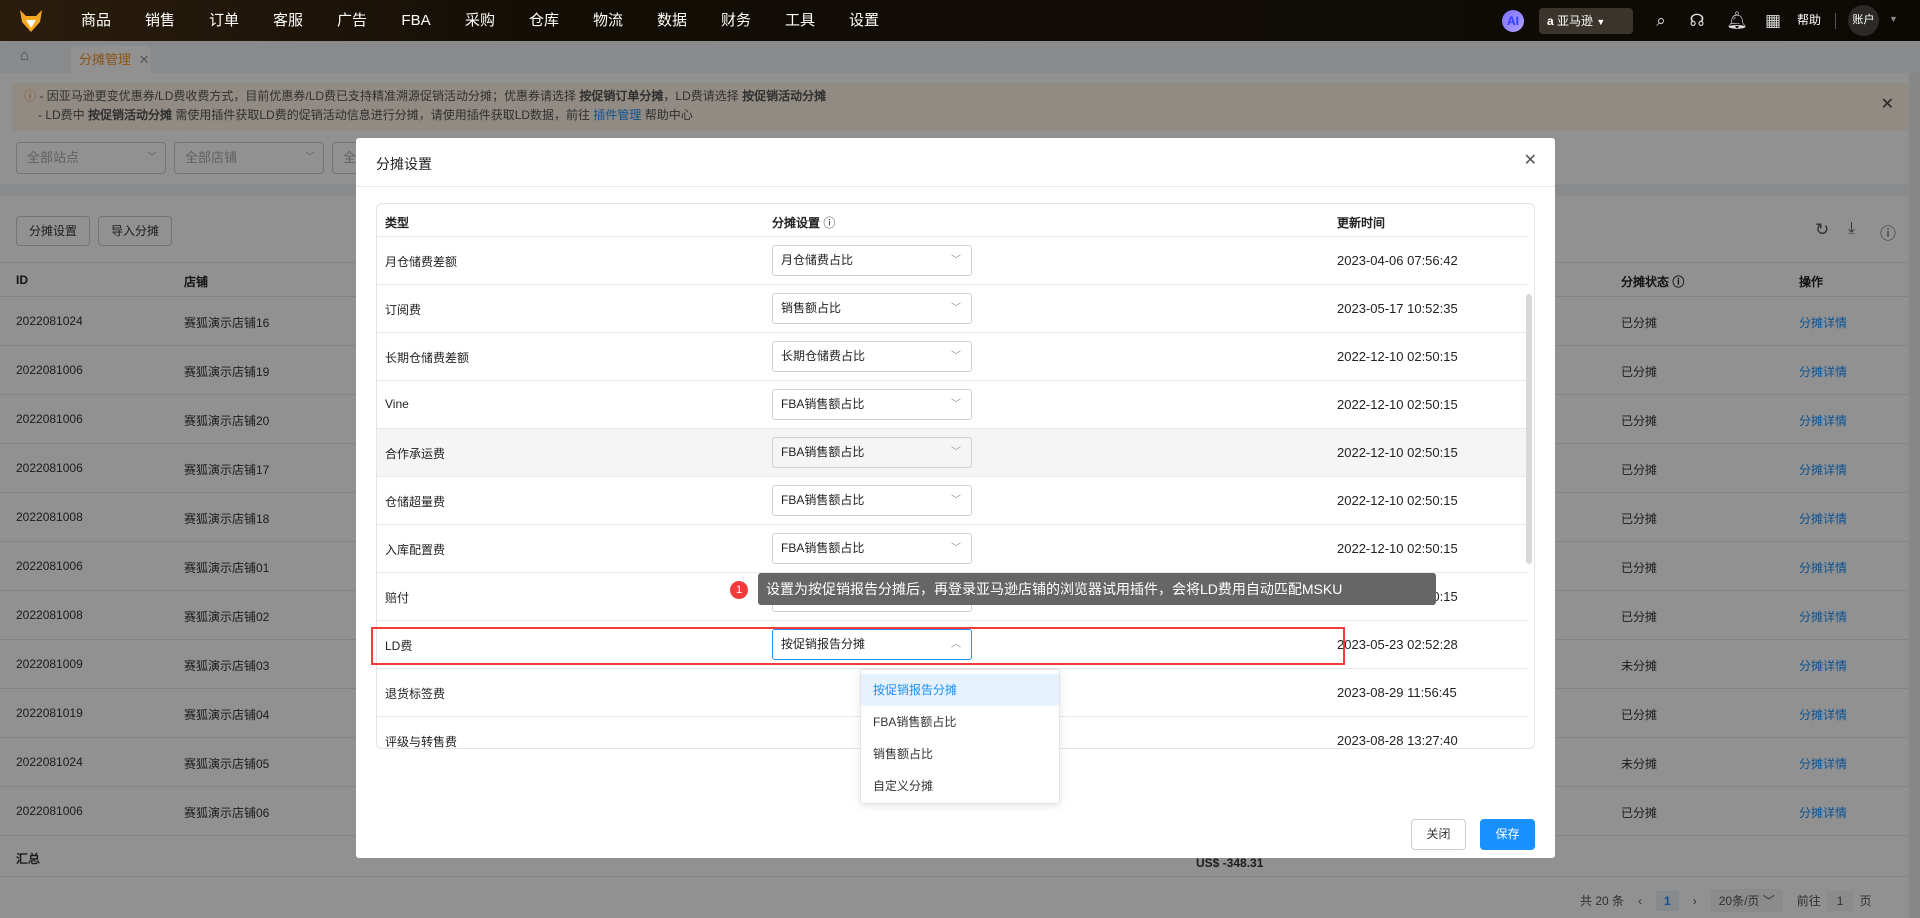 The height and width of the screenshot is (918, 1920). Describe the element at coordinates (1507, 834) in the screenshot. I see `save-button: 保存` at that location.